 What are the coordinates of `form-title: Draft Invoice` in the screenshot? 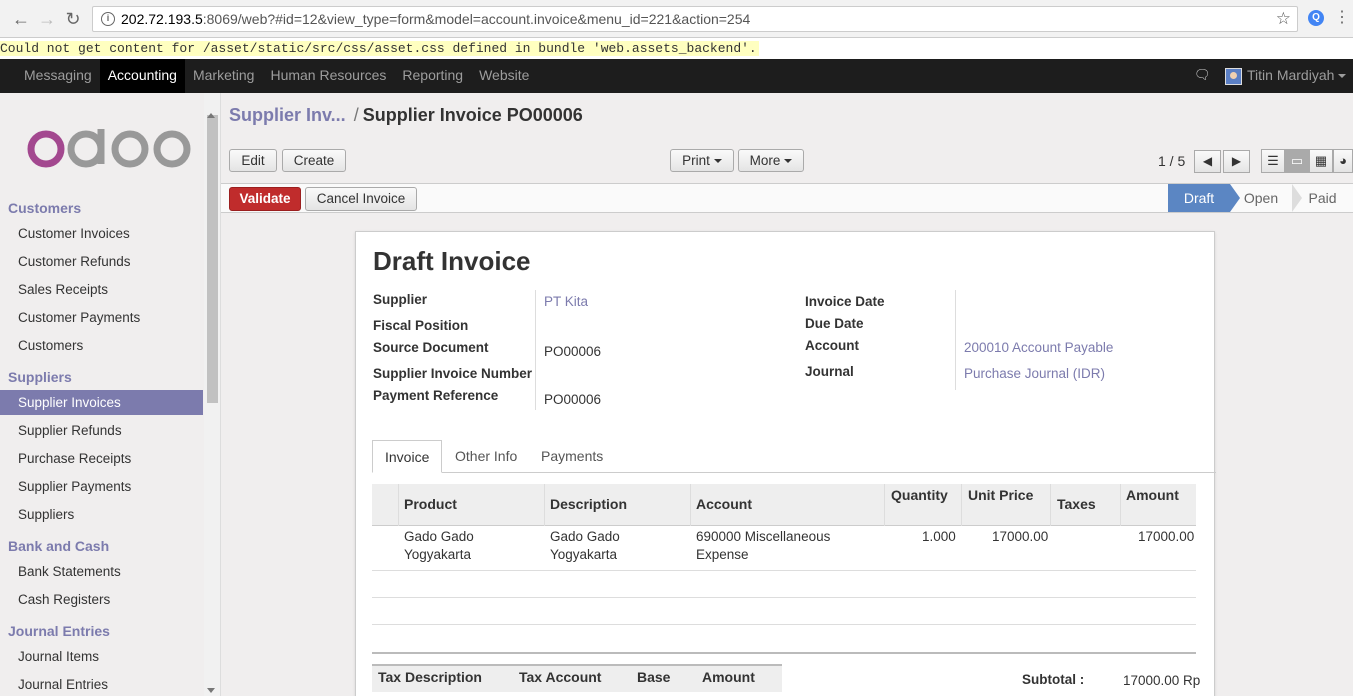 It's located at (452, 261).